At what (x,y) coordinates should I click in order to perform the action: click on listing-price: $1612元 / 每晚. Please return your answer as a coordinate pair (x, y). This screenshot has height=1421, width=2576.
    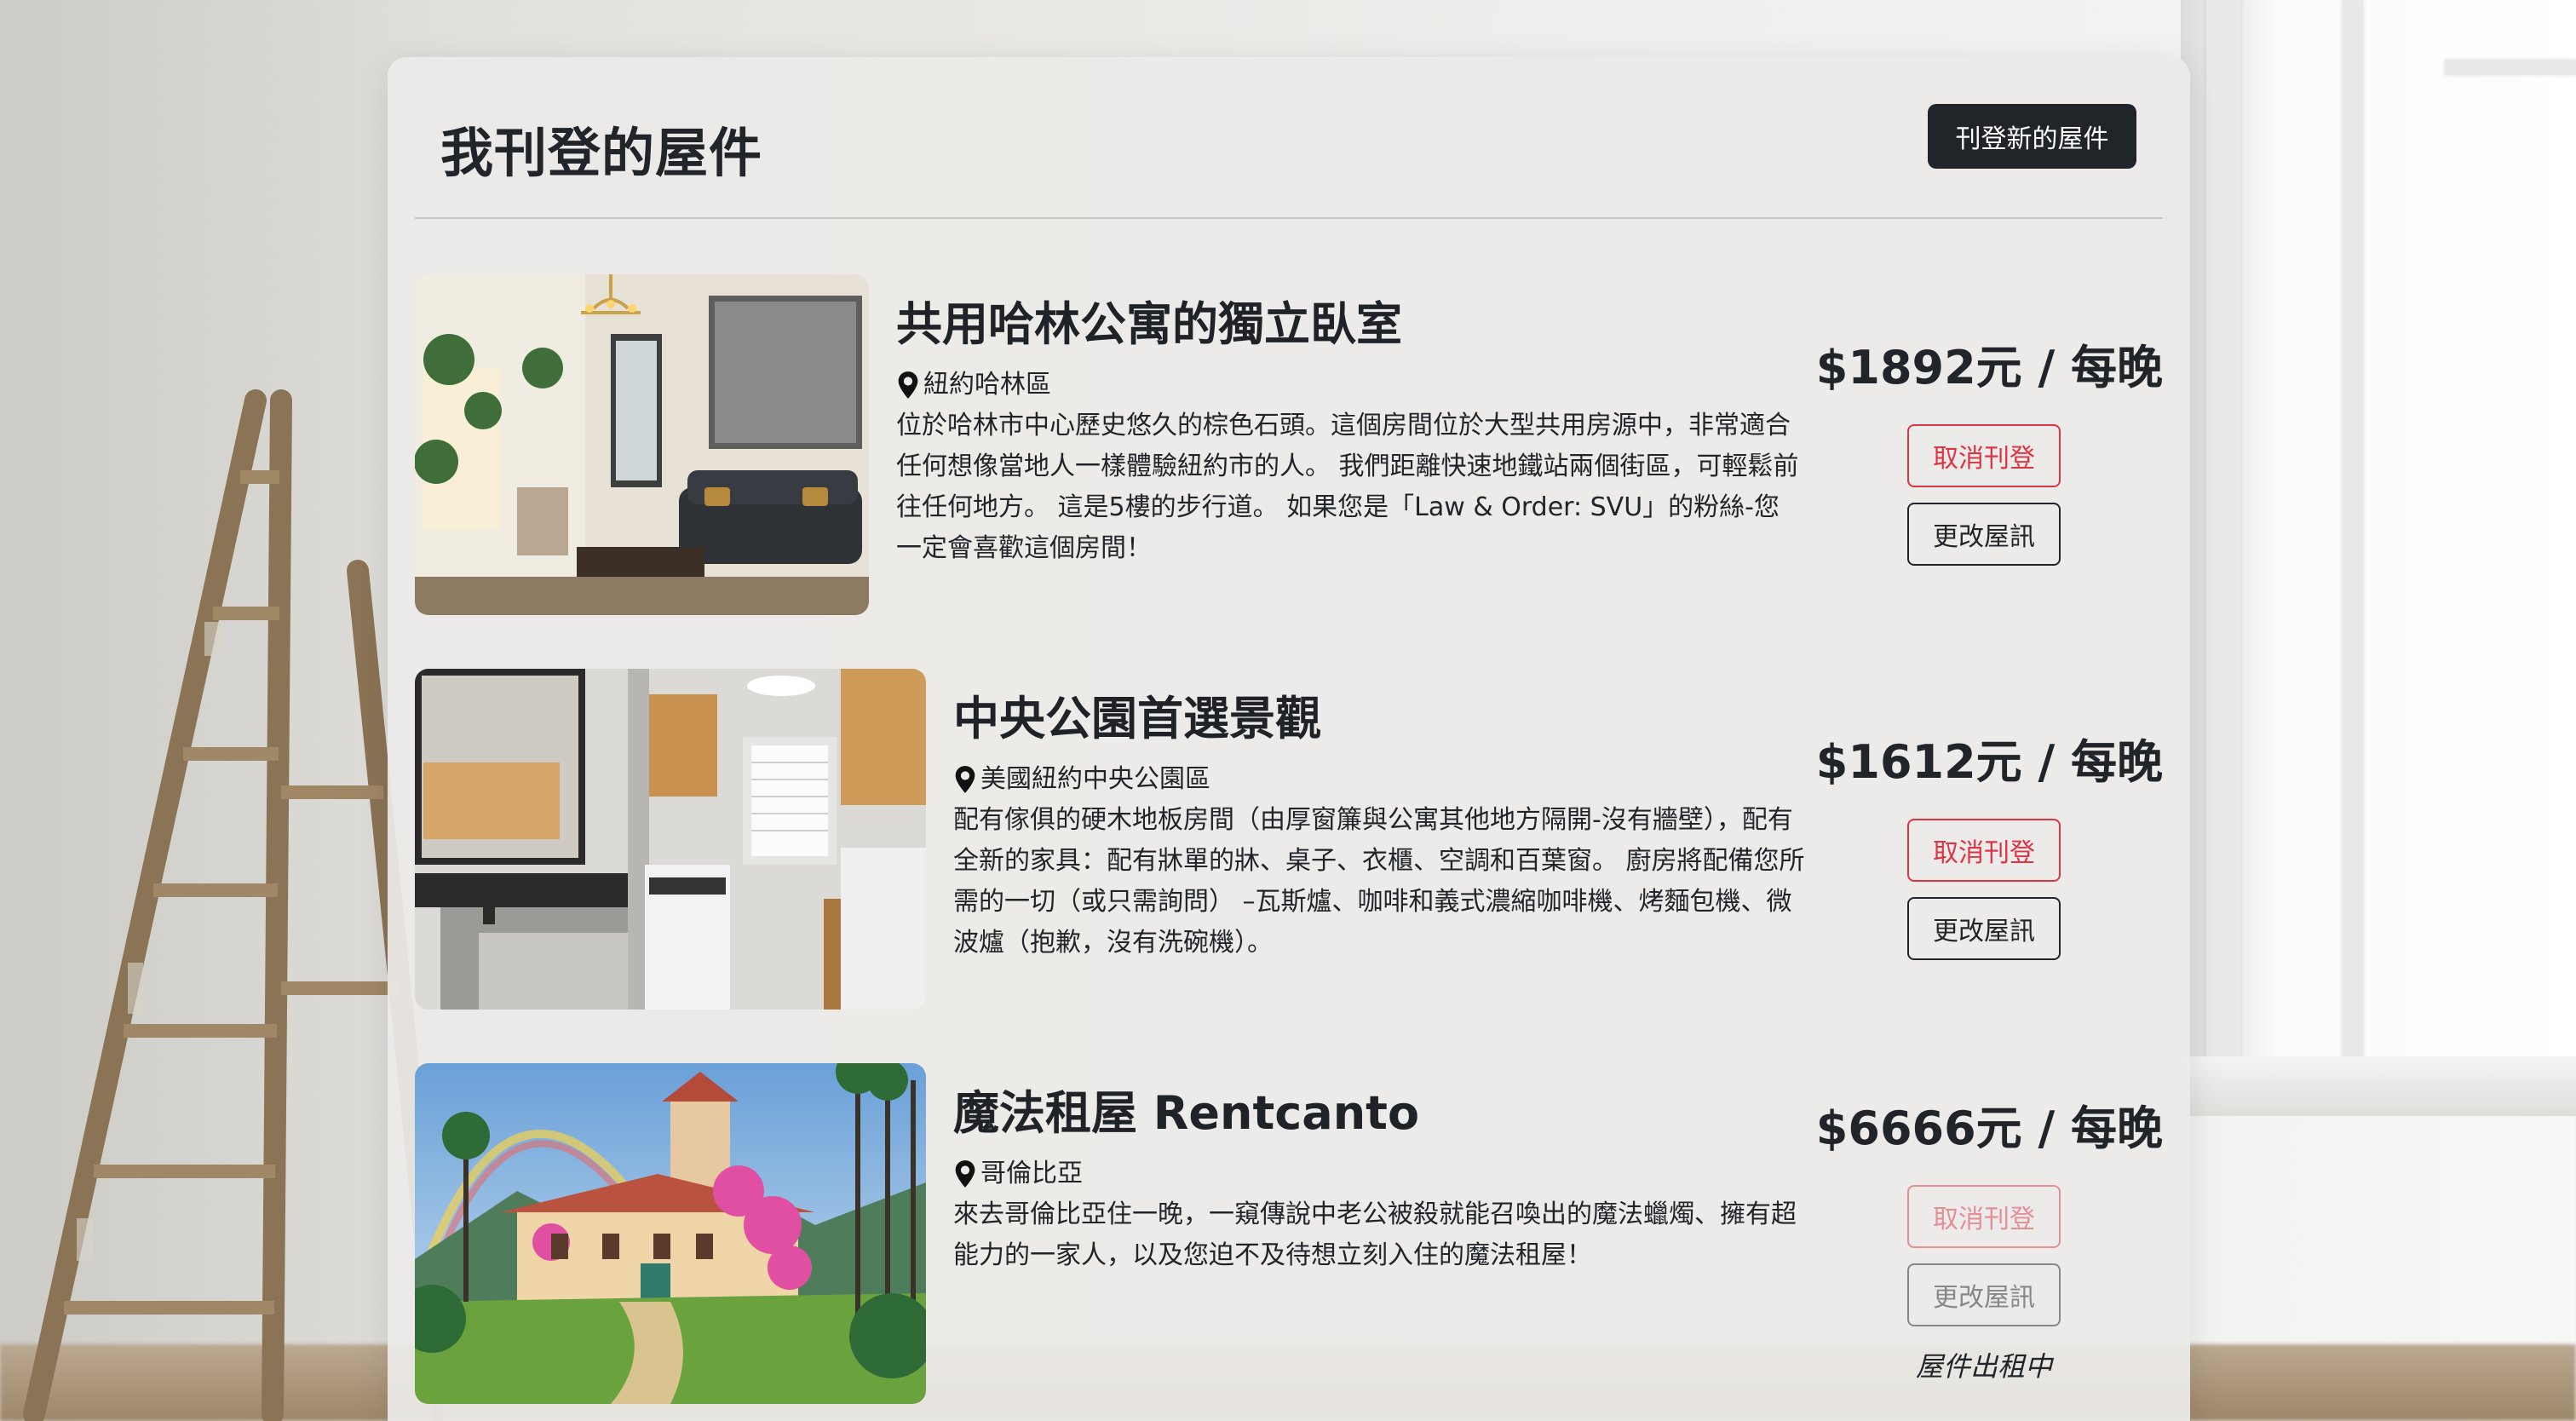
    Looking at the image, I should click on (1989, 762).